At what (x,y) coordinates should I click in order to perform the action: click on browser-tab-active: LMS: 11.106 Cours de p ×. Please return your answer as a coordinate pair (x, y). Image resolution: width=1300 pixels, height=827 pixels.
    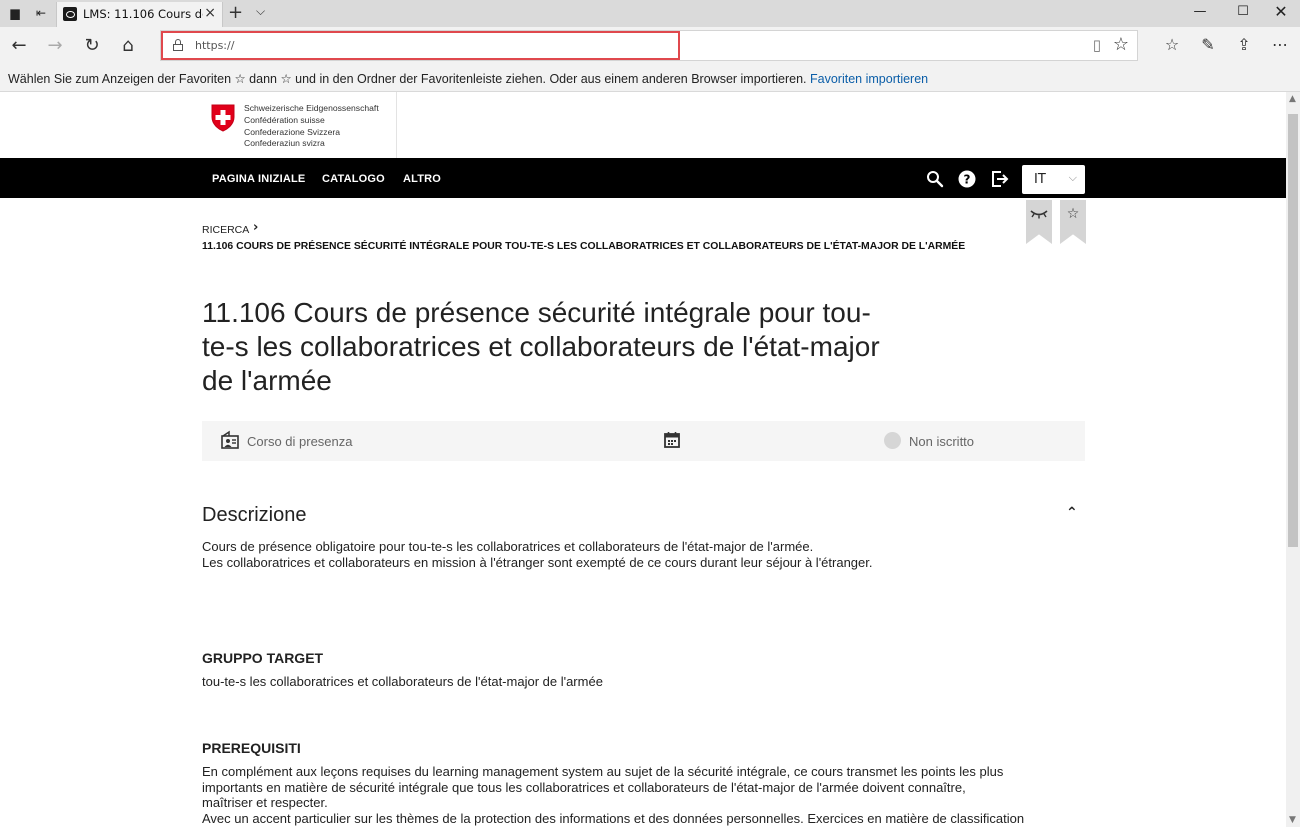
    Looking at the image, I should click on (139, 14).